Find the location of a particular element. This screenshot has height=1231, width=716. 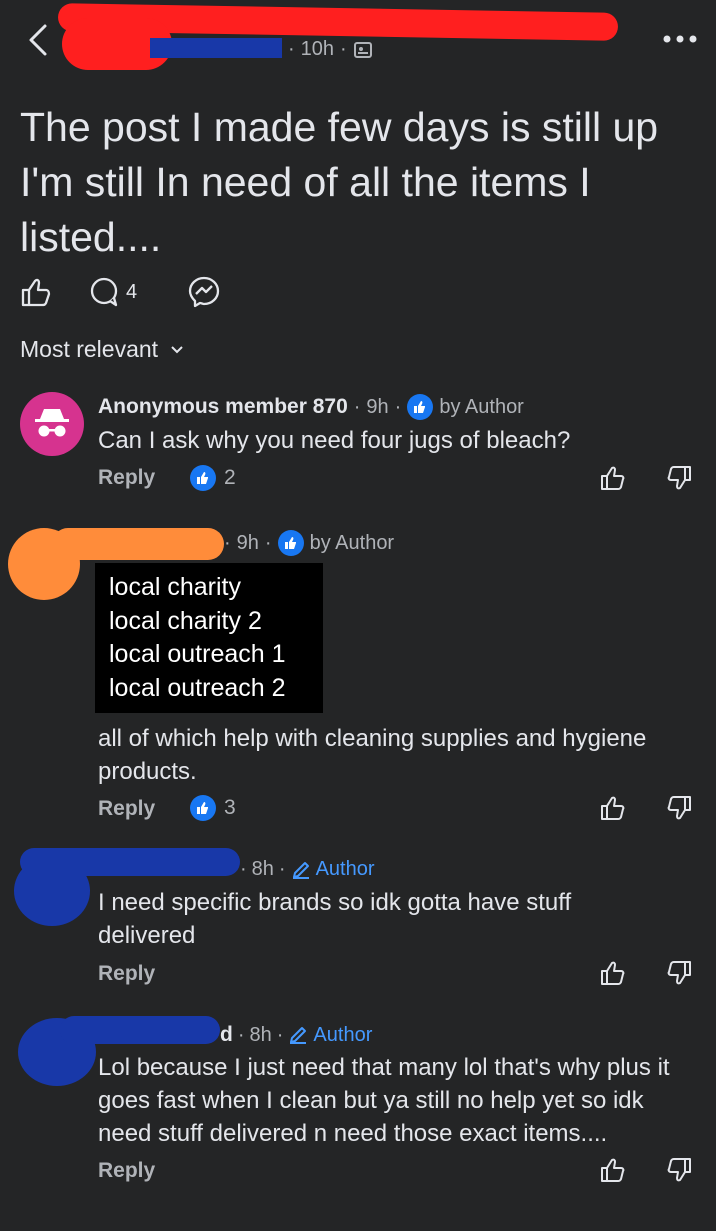

anonymous-icon is located at coordinates (52, 423).